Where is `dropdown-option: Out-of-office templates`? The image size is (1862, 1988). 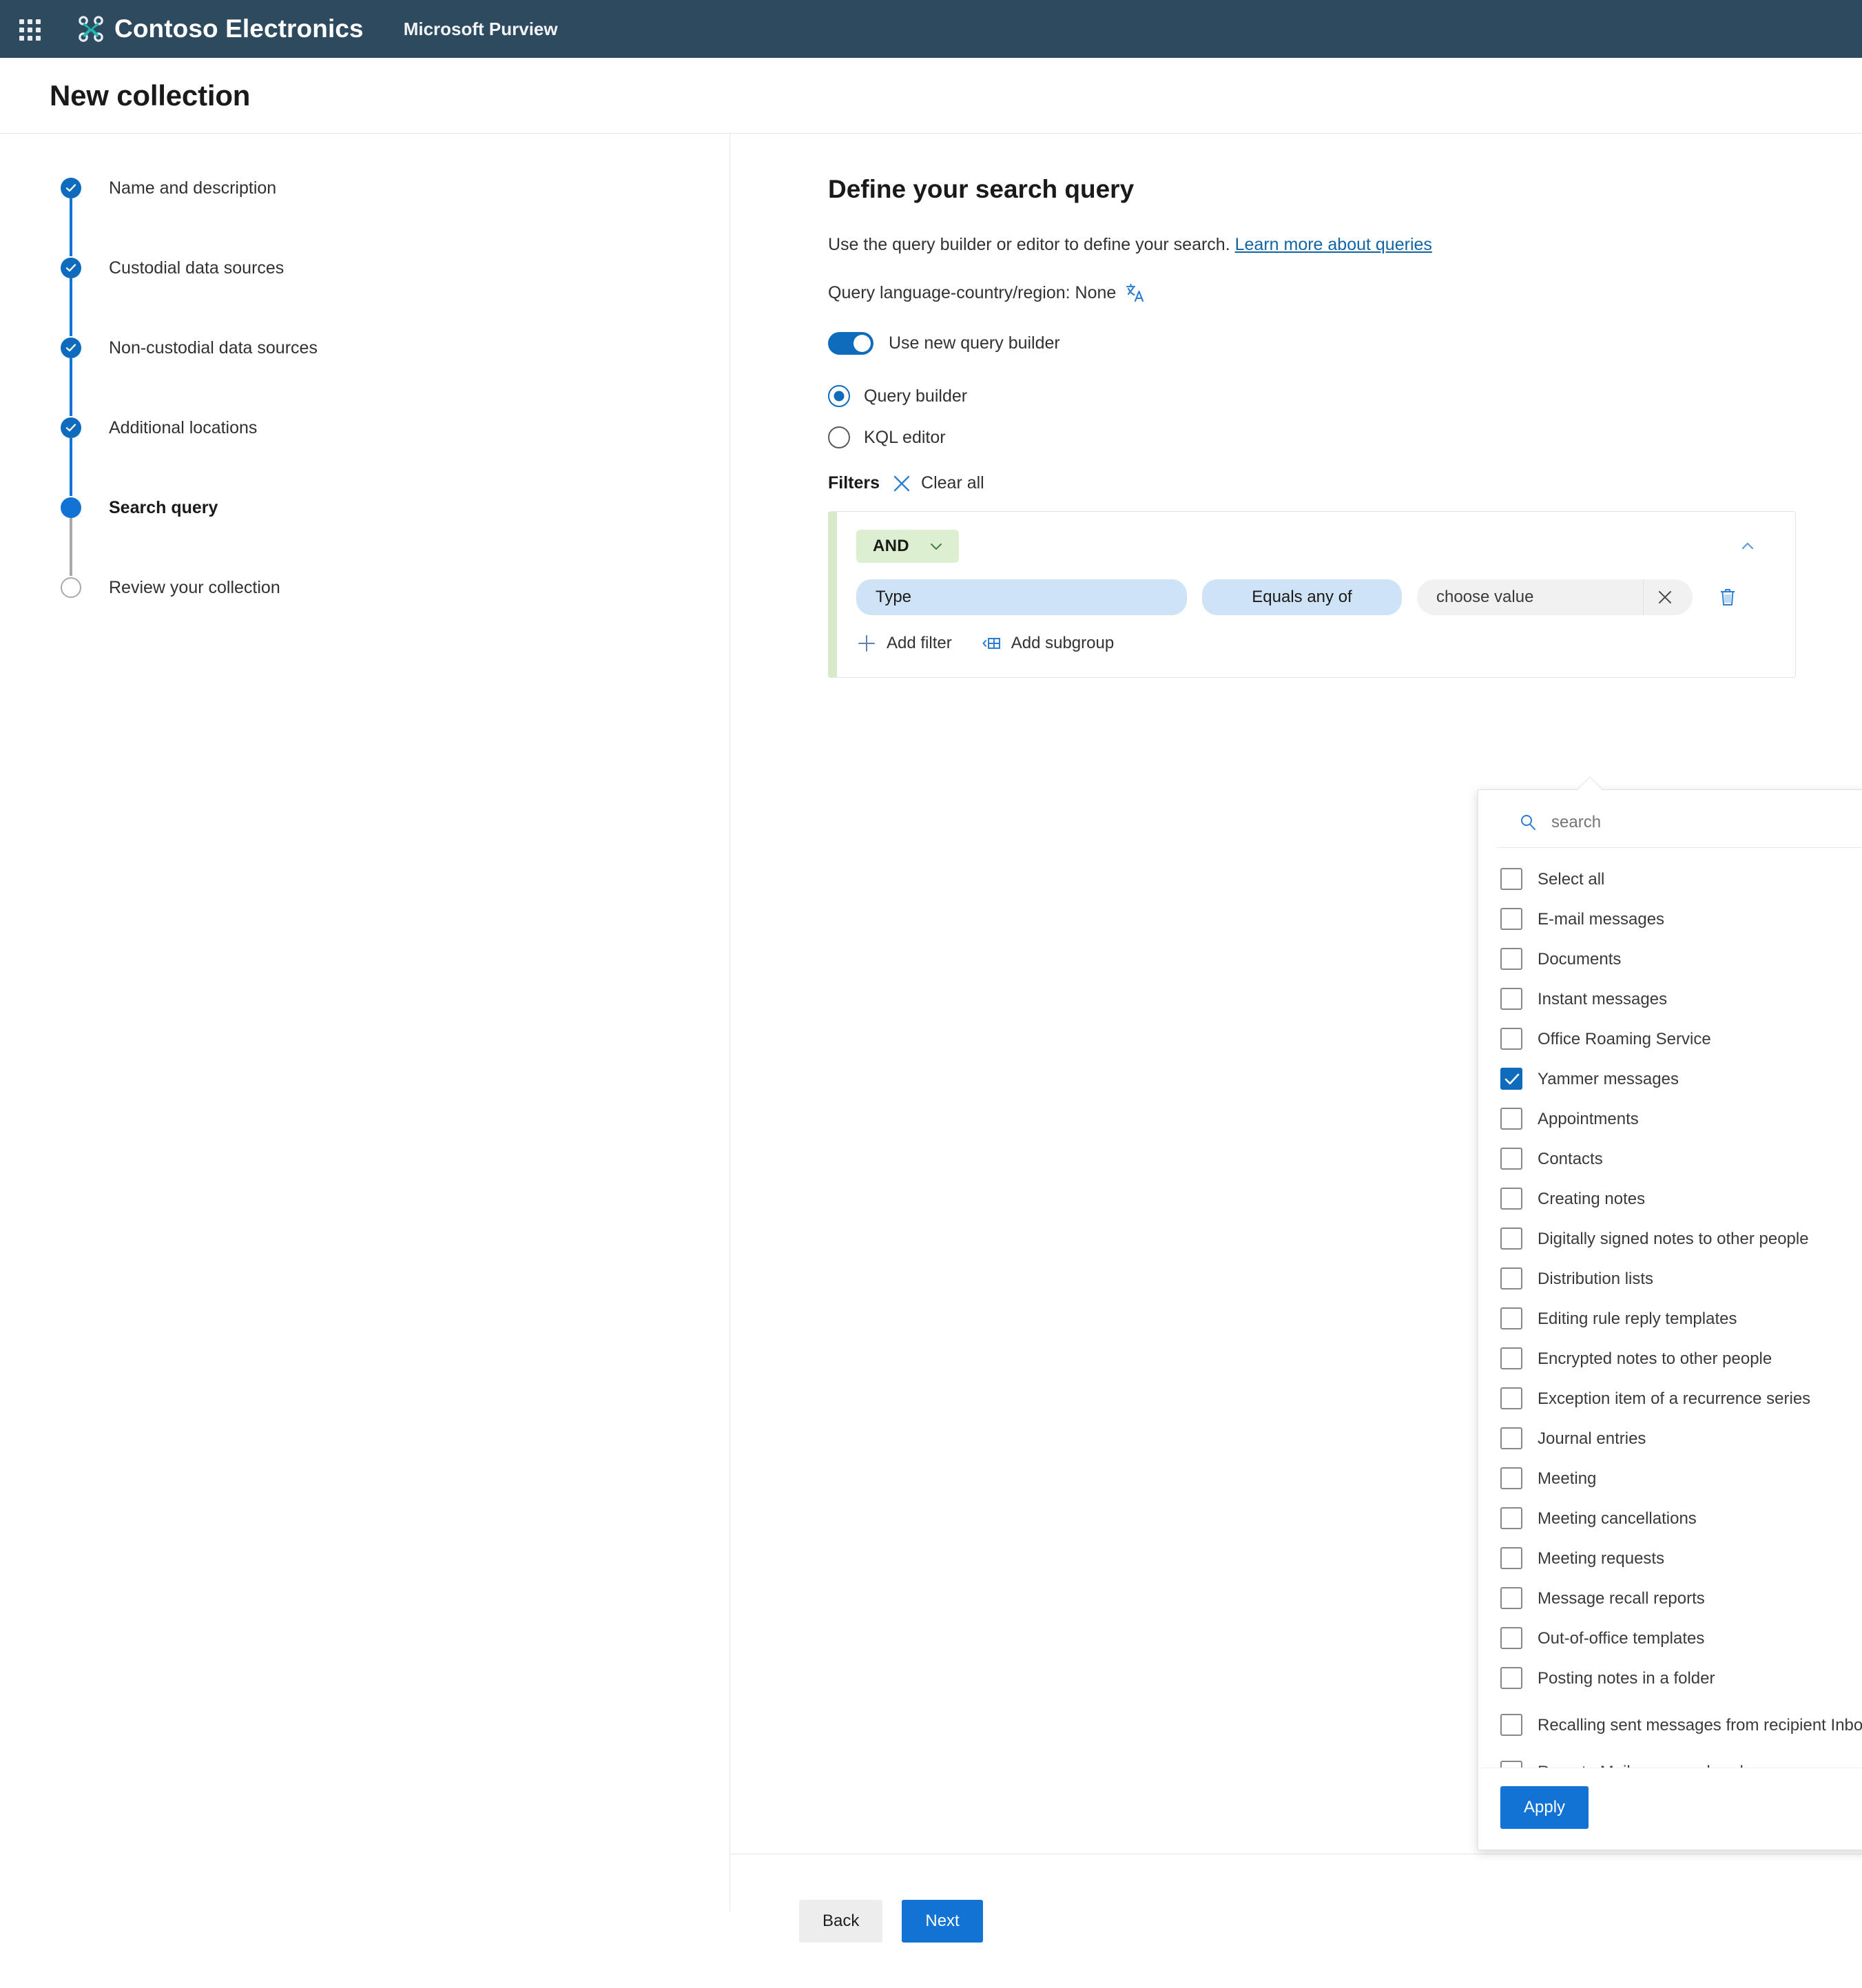 dropdown-option: Out-of-office templates is located at coordinates (1670, 1638).